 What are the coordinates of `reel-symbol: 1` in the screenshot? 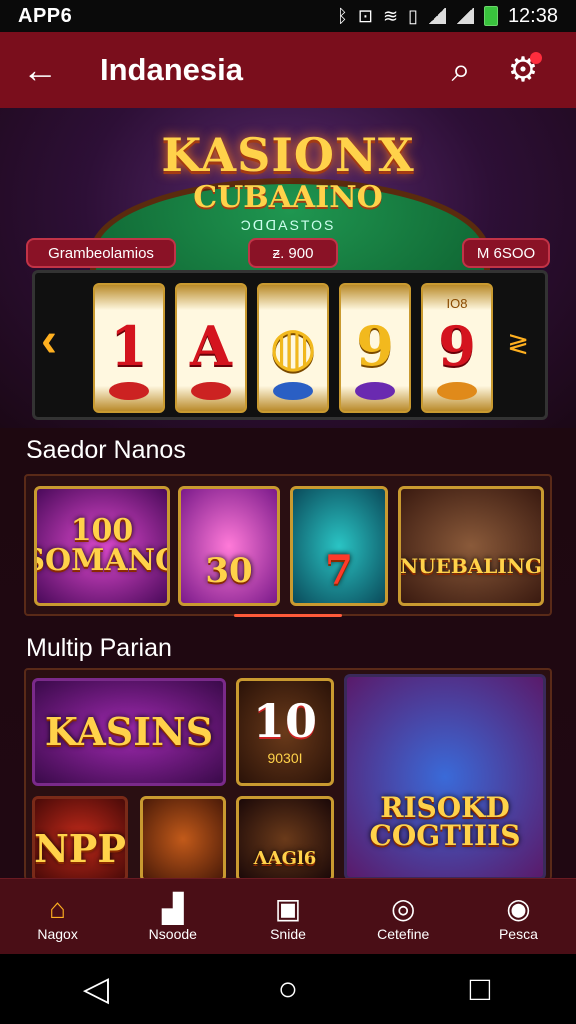 It's located at (129, 346).